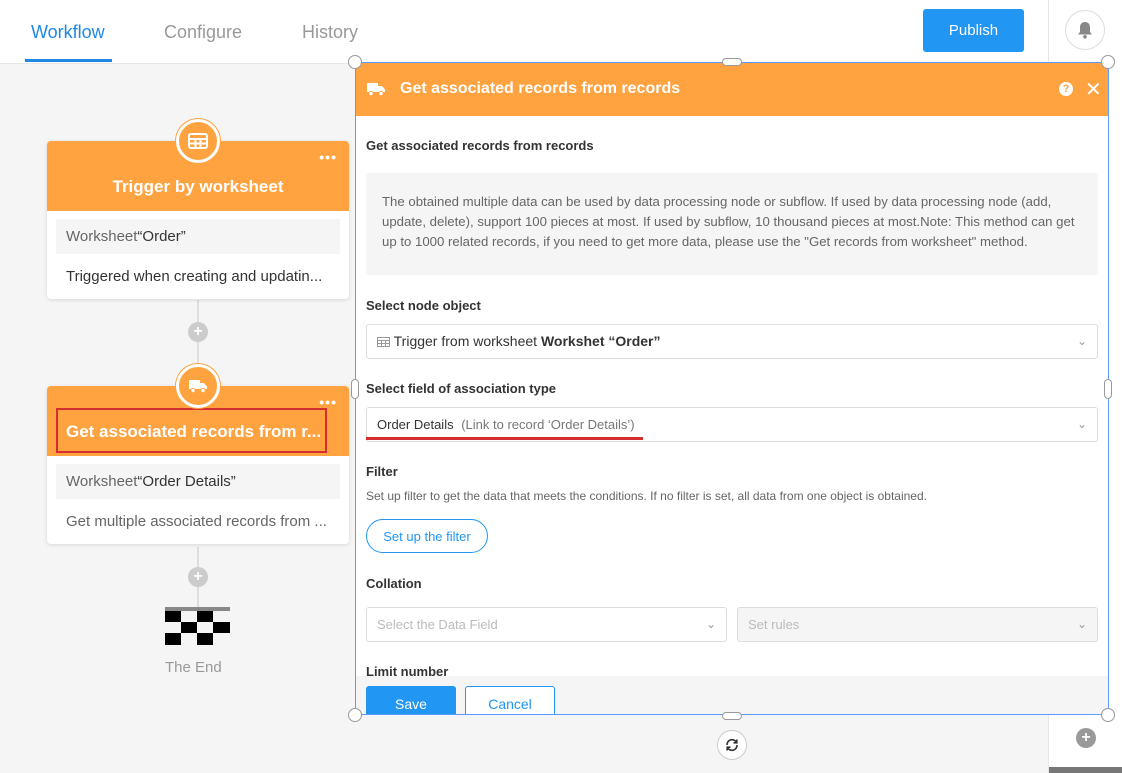 The width and height of the screenshot is (1122, 773). Describe the element at coordinates (193, 667) in the screenshot. I see `end-label: The End` at that location.